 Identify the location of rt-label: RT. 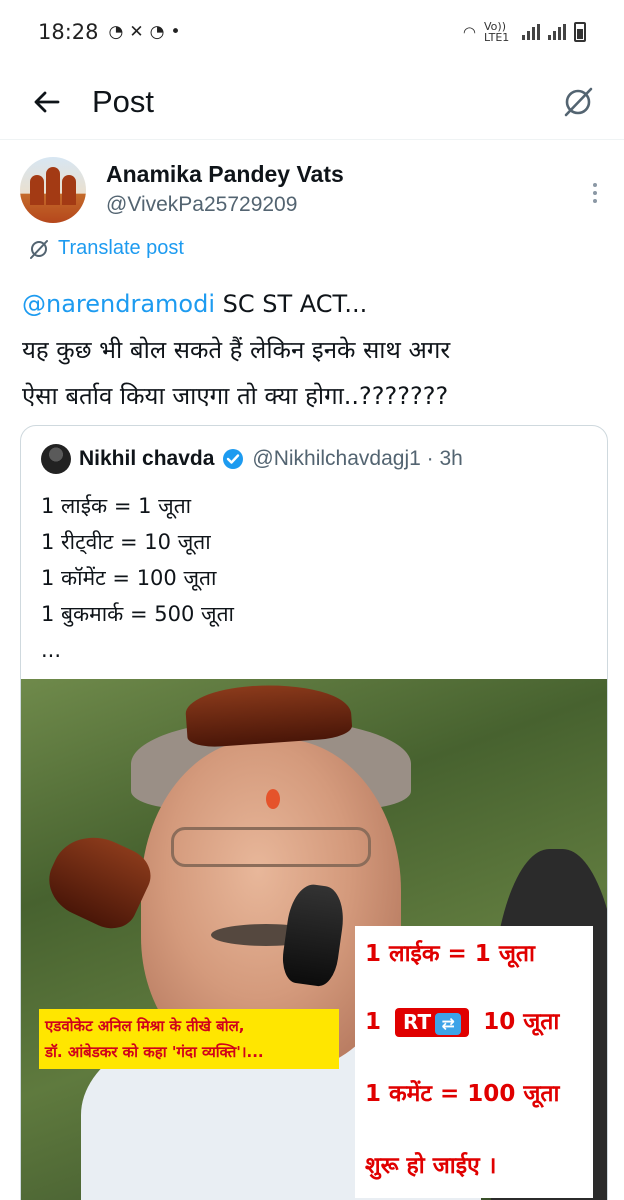
(417, 1022).